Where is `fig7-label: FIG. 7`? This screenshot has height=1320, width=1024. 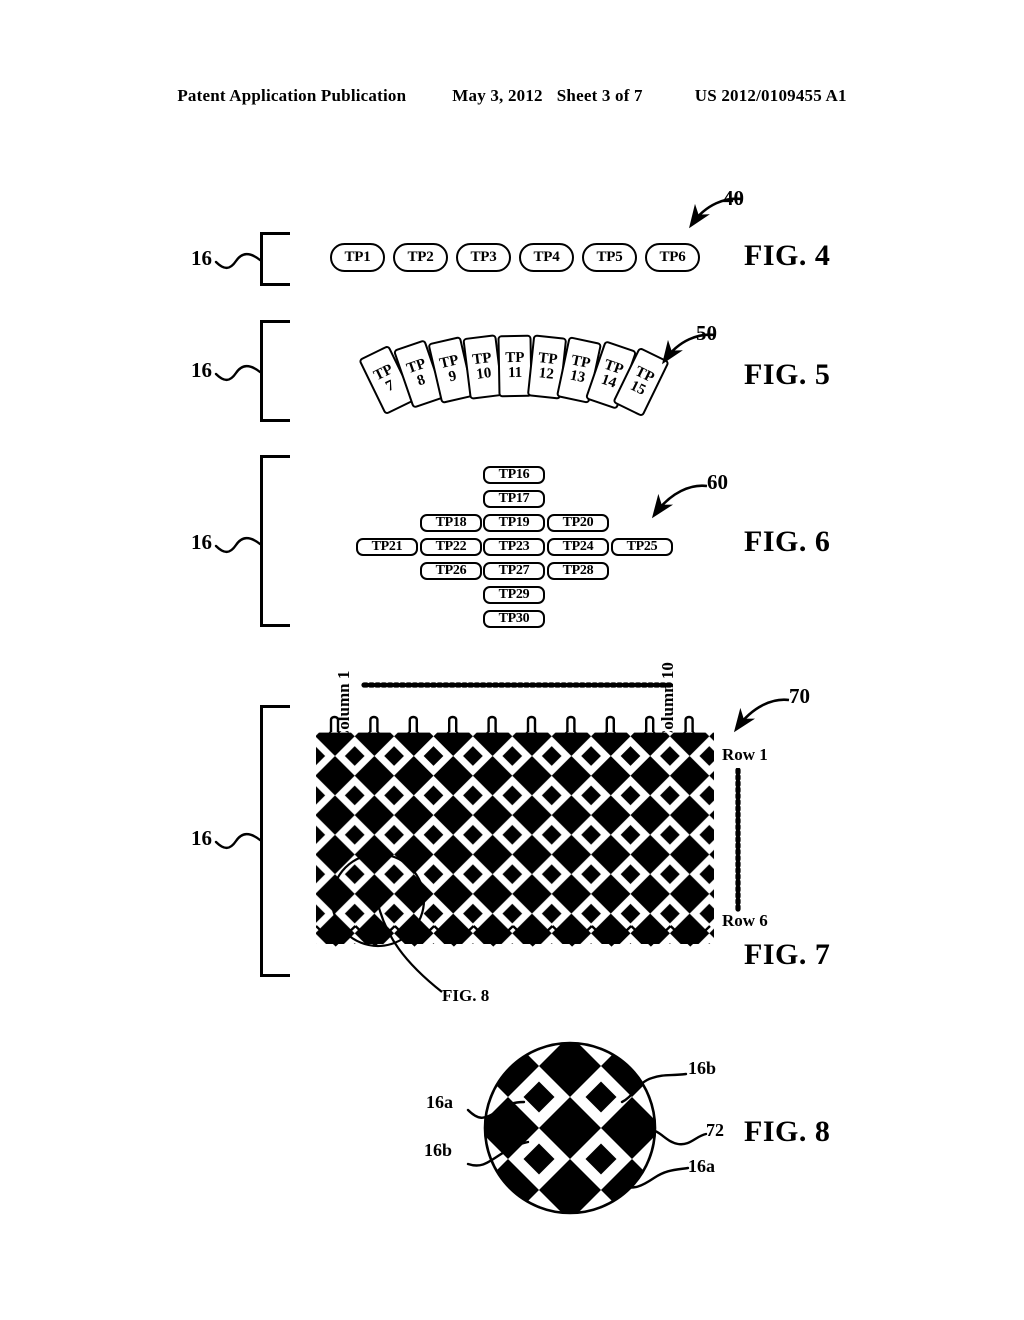 fig7-label: FIG. 7 is located at coordinates (787, 954).